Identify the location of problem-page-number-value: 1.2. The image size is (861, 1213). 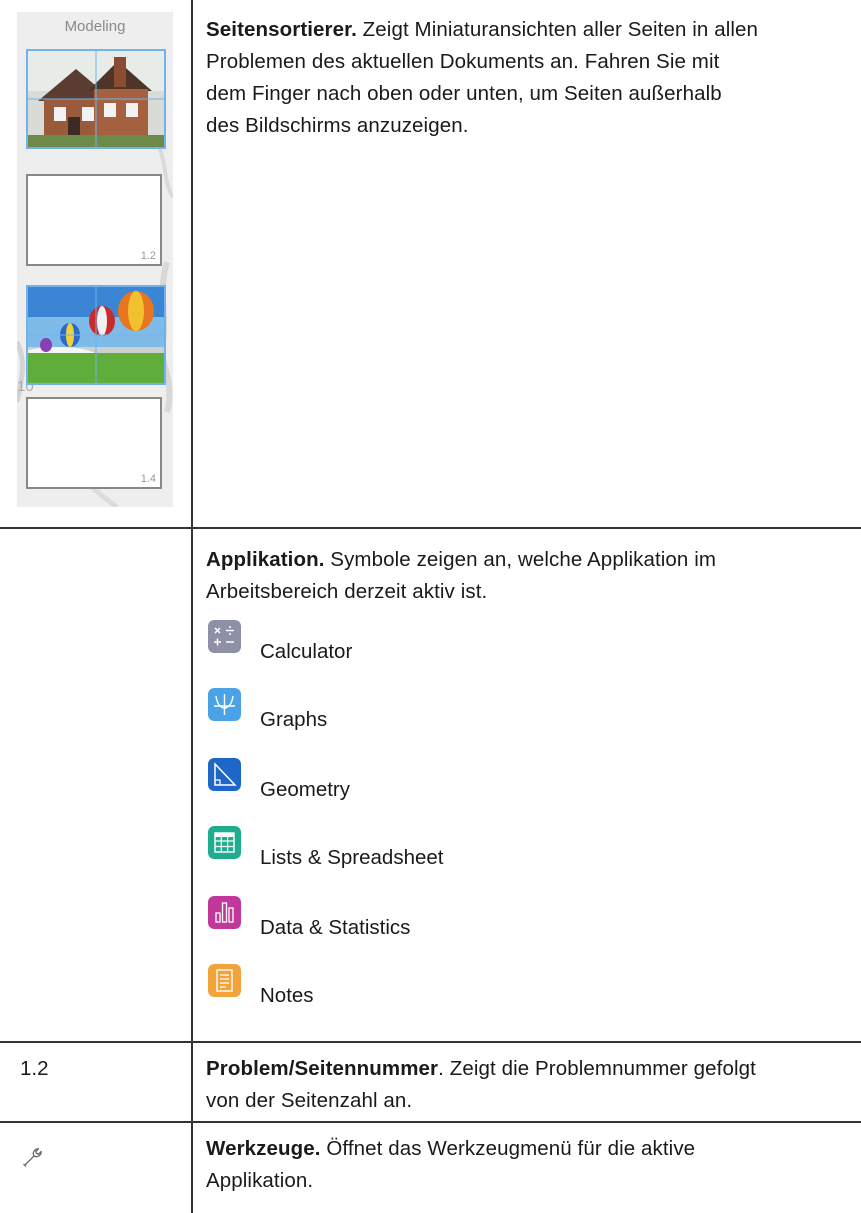
(34, 1068).